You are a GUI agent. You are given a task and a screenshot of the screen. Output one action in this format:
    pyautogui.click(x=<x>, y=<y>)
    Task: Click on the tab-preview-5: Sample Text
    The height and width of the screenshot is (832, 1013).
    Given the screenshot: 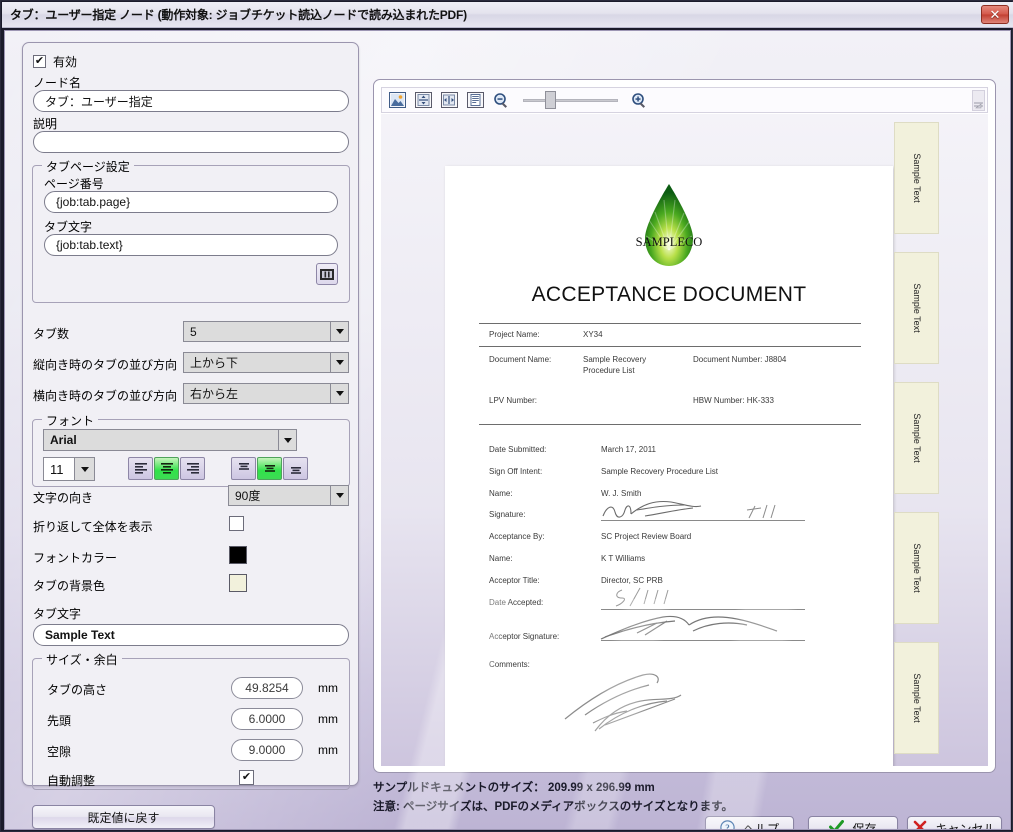 What is the action you would take?
    pyautogui.click(x=916, y=698)
    